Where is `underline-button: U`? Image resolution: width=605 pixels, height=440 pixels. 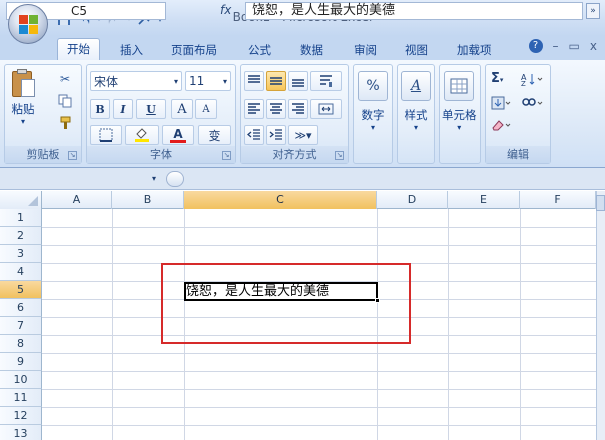
underline-button: U is located at coordinates (151, 109).